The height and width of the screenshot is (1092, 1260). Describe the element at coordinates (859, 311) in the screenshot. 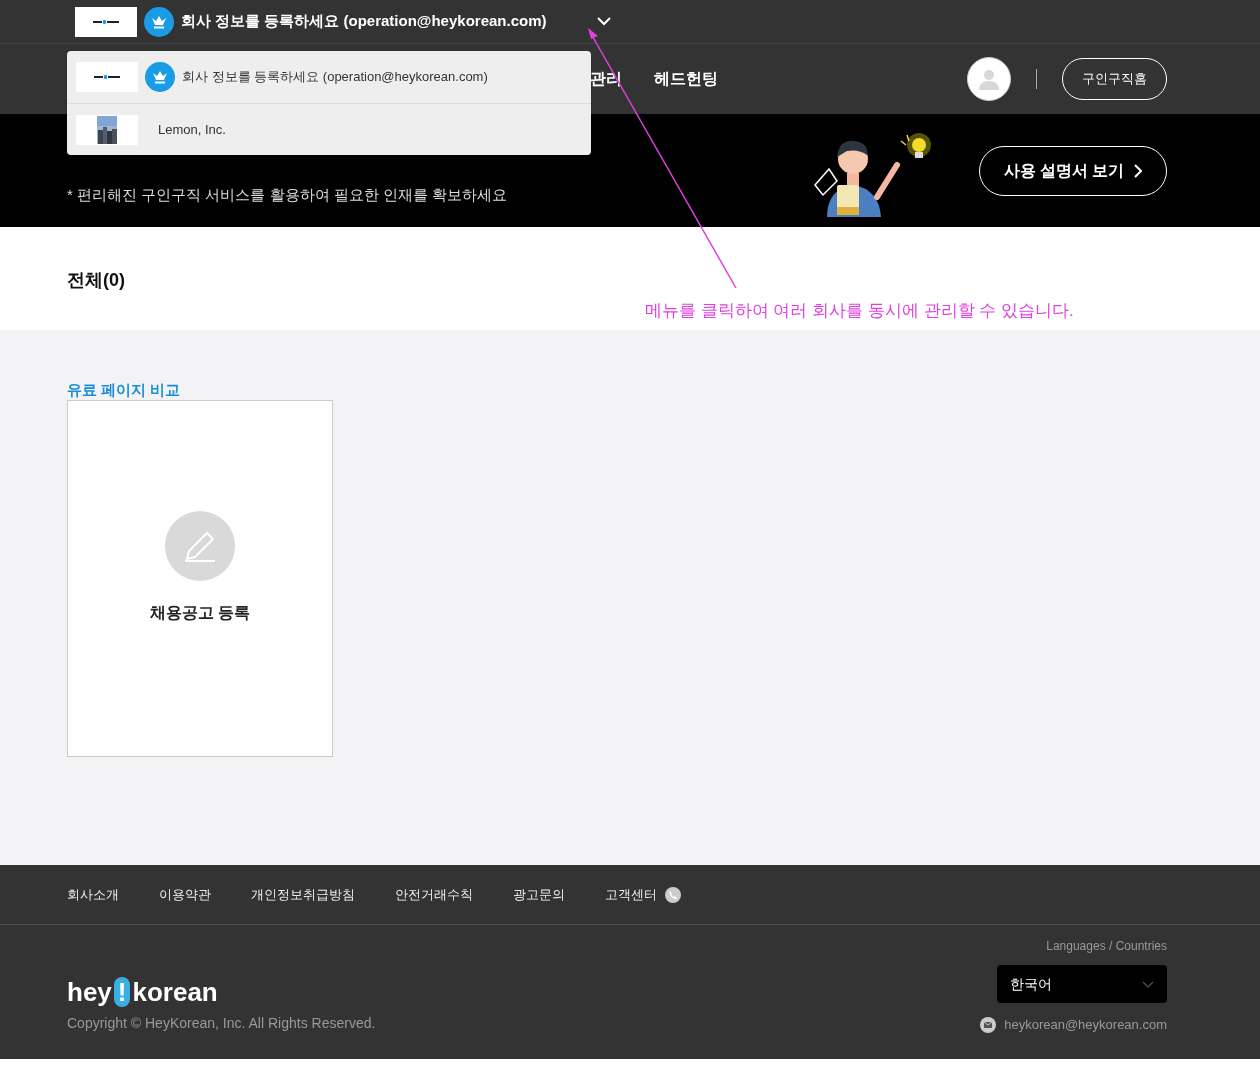

I see `annotation-text: 메뉴를 클릭하여 여러 회사를 동시에 관리할 수 있습니다.` at that location.